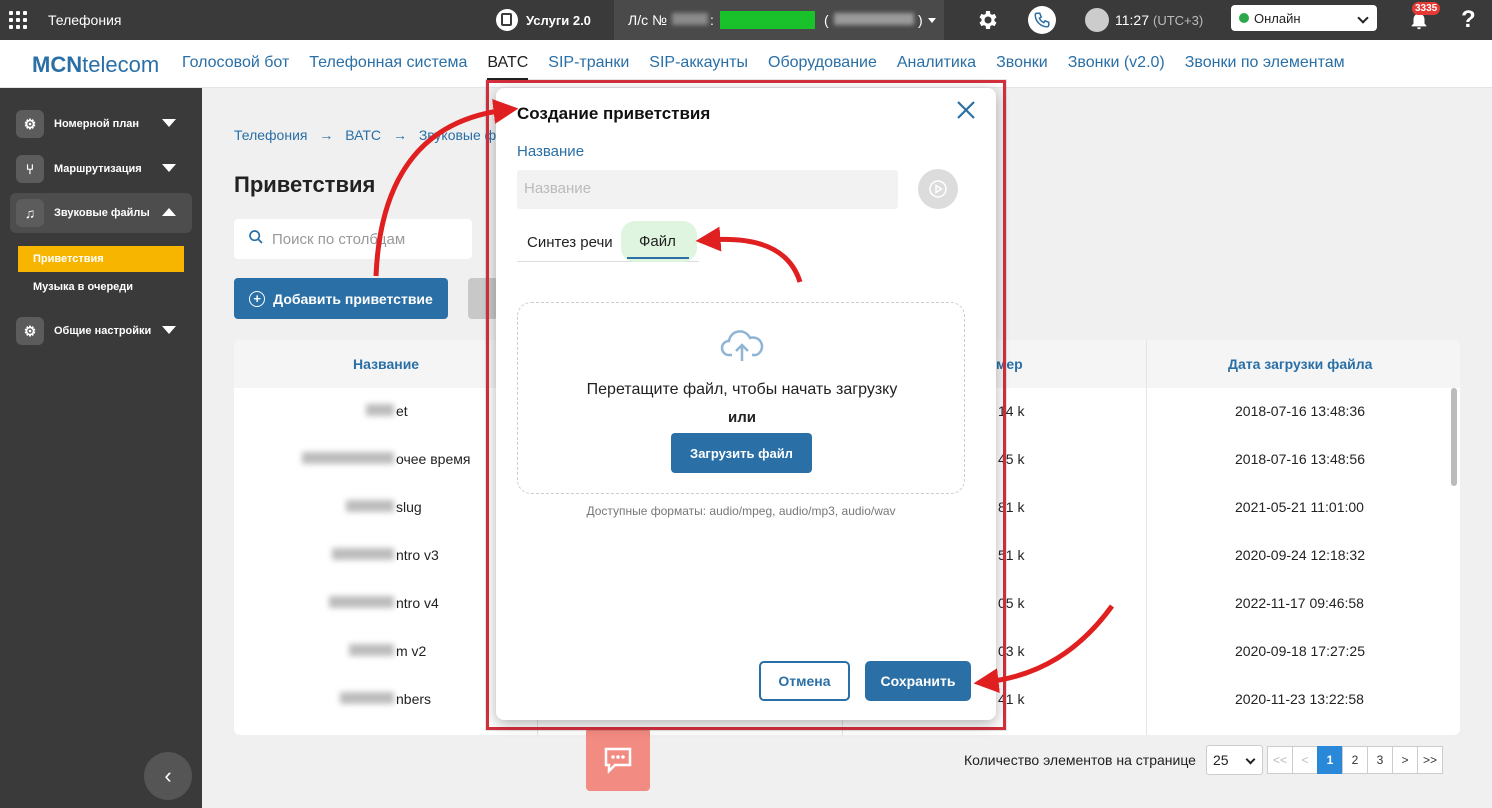  What do you see at coordinates (85, 20) in the screenshot?
I see `app-title: Телефония` at bounding box center [85, 20].